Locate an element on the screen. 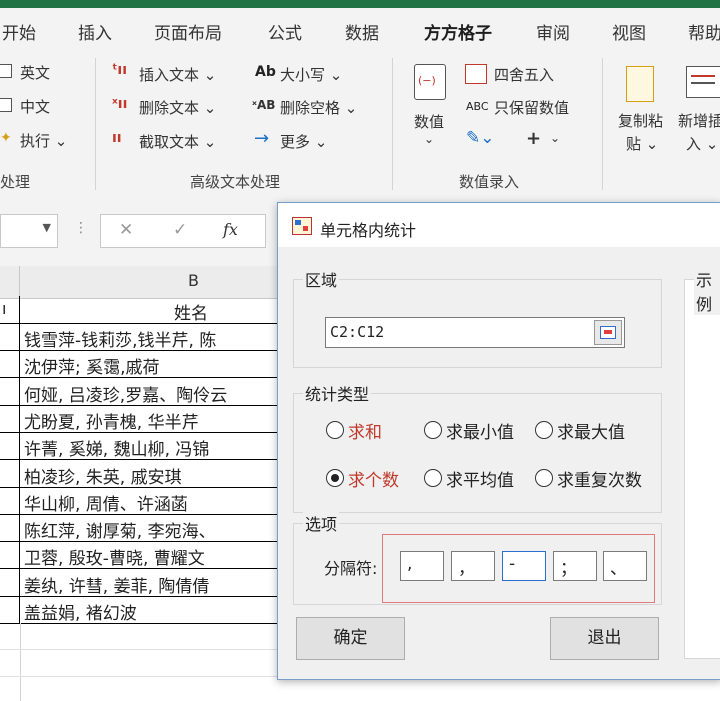 The height and width of the screenshot is (701, 720). option-max-label: 求最大值 is located at coordinates (591, 430).